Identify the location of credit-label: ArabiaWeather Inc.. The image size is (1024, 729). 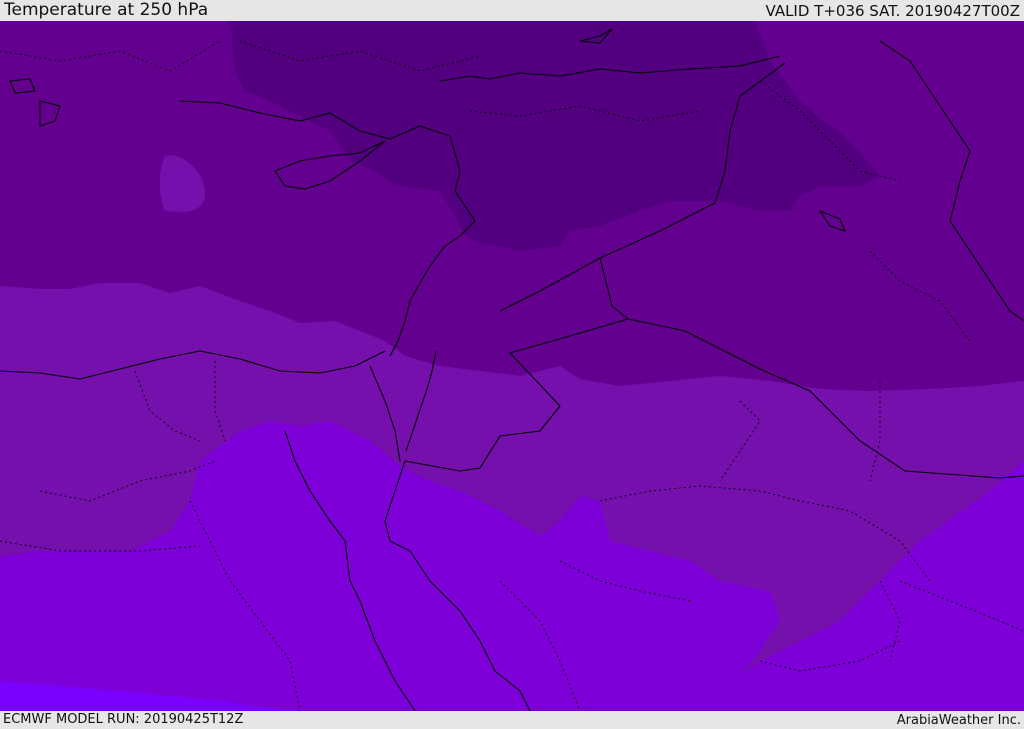
(958, 720).